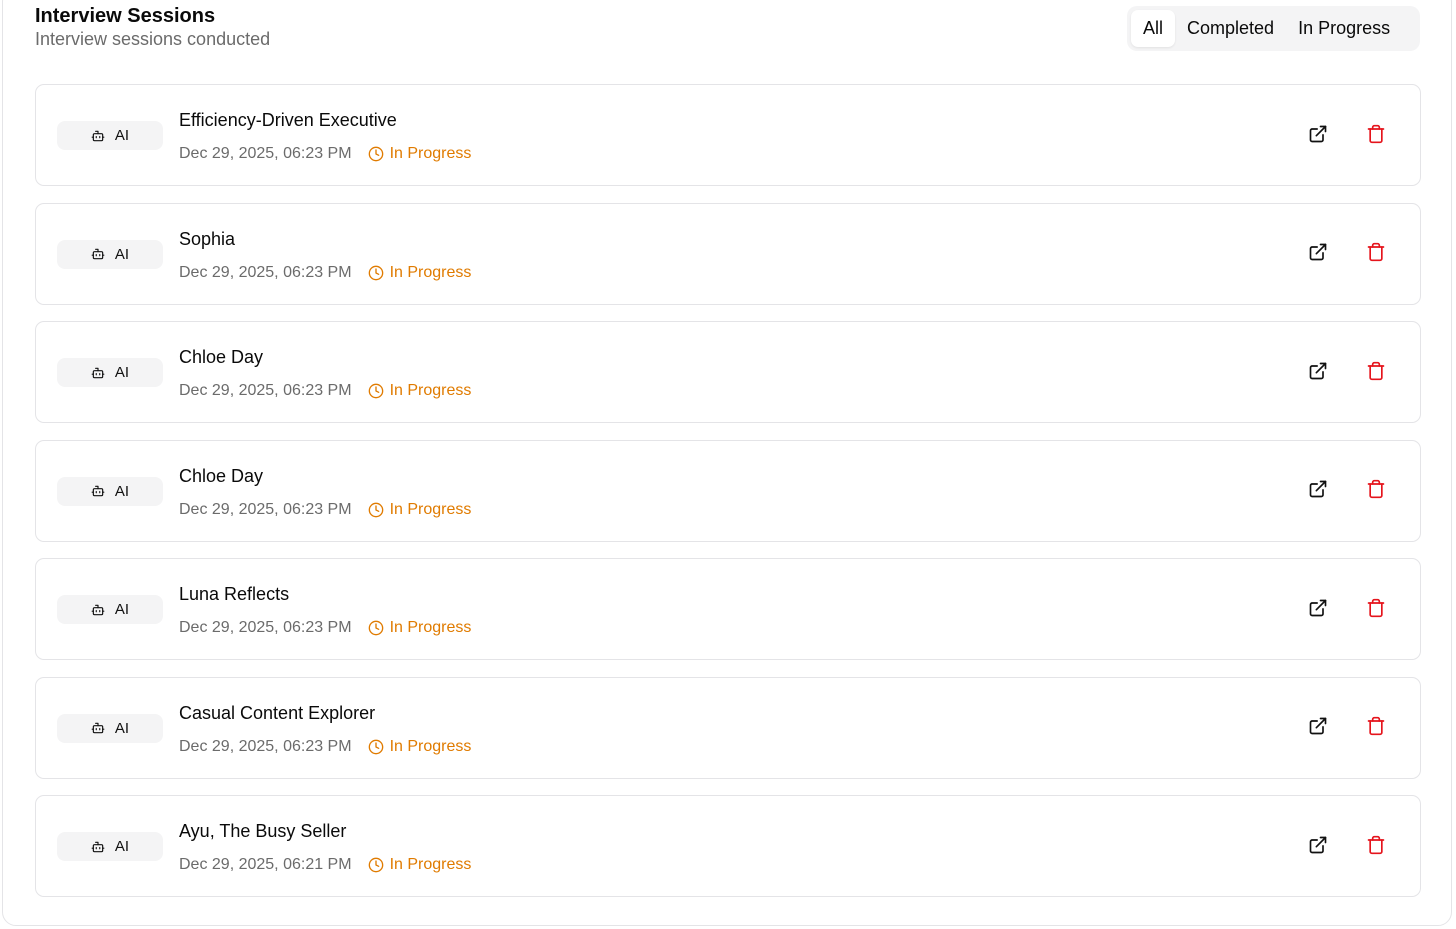 This screenshot has height=929, width=1456. I want to click on status-filter-tabs: All Completed In Progress, so click(1273, 28).